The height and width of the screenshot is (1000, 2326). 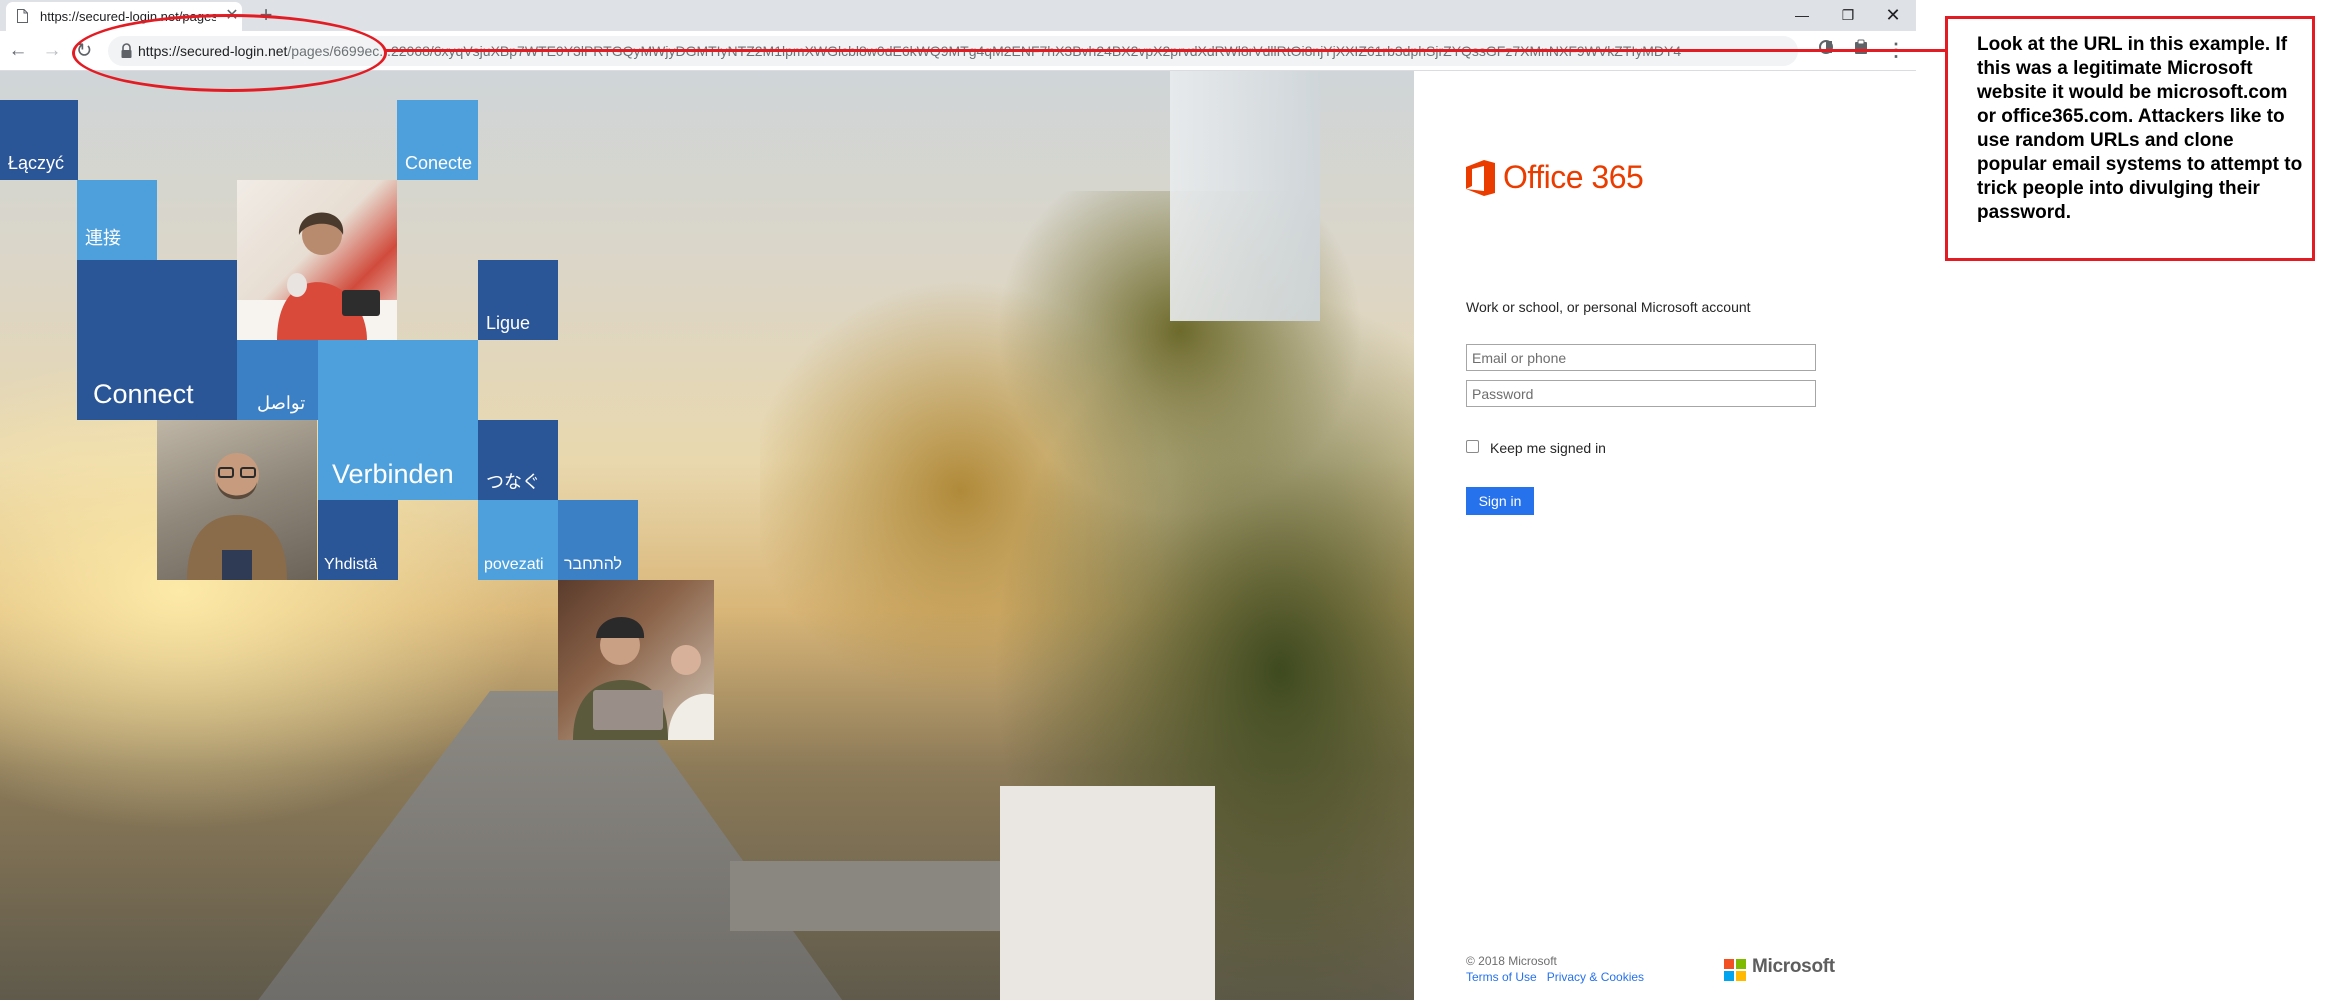 I want to click on copyright-text: © 2018 Microsoft, so click(x=1511, y=961).